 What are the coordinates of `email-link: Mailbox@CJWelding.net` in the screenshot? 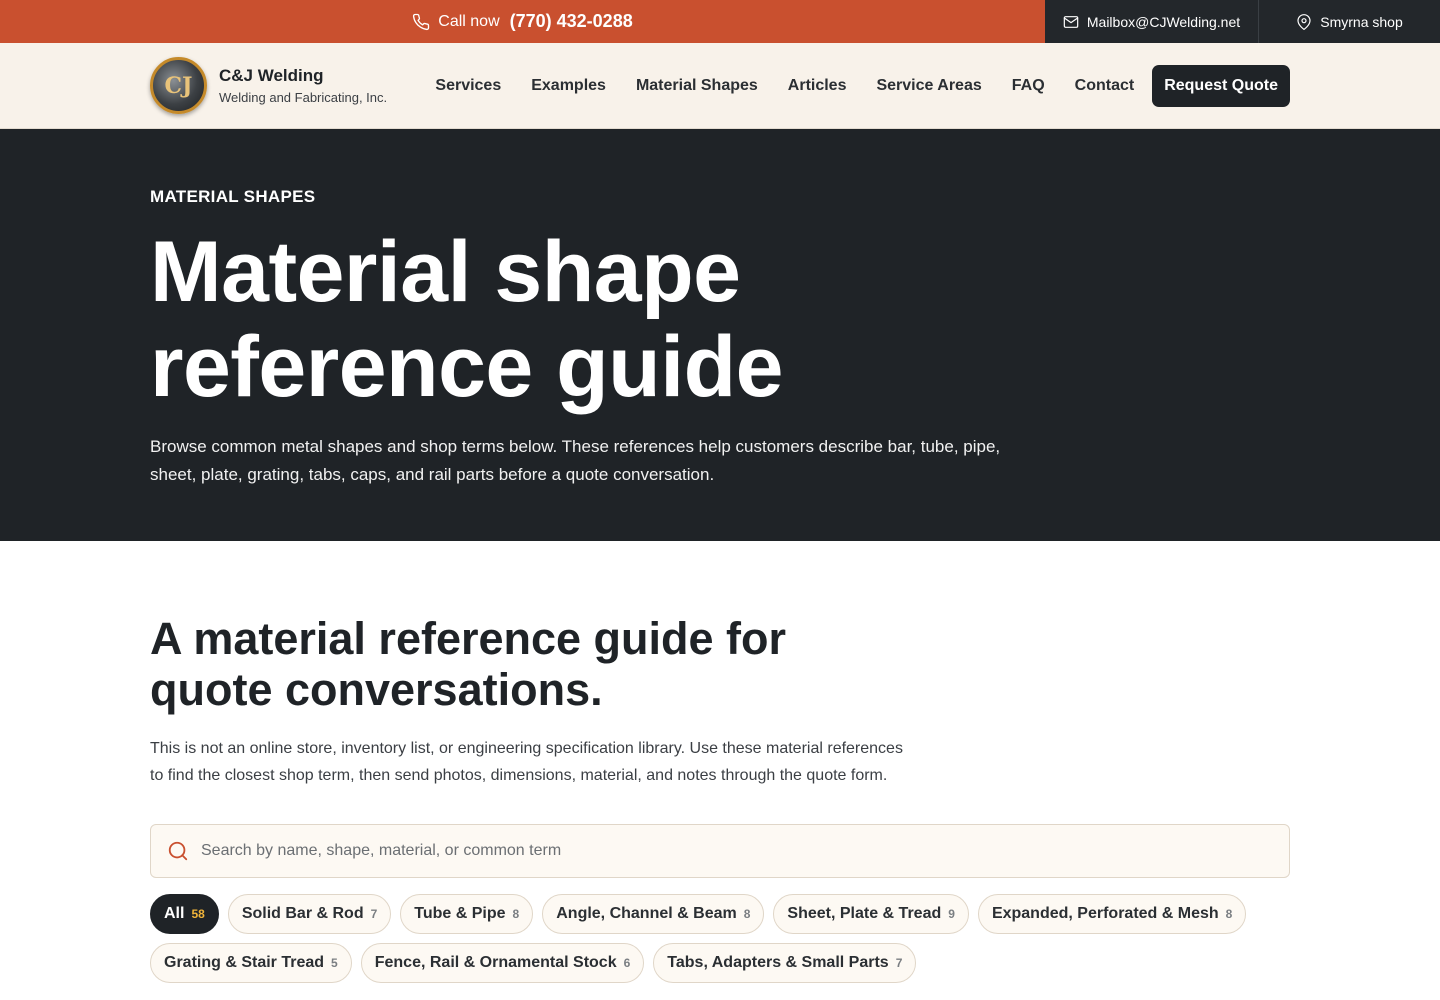 It's located at (1152, 21).